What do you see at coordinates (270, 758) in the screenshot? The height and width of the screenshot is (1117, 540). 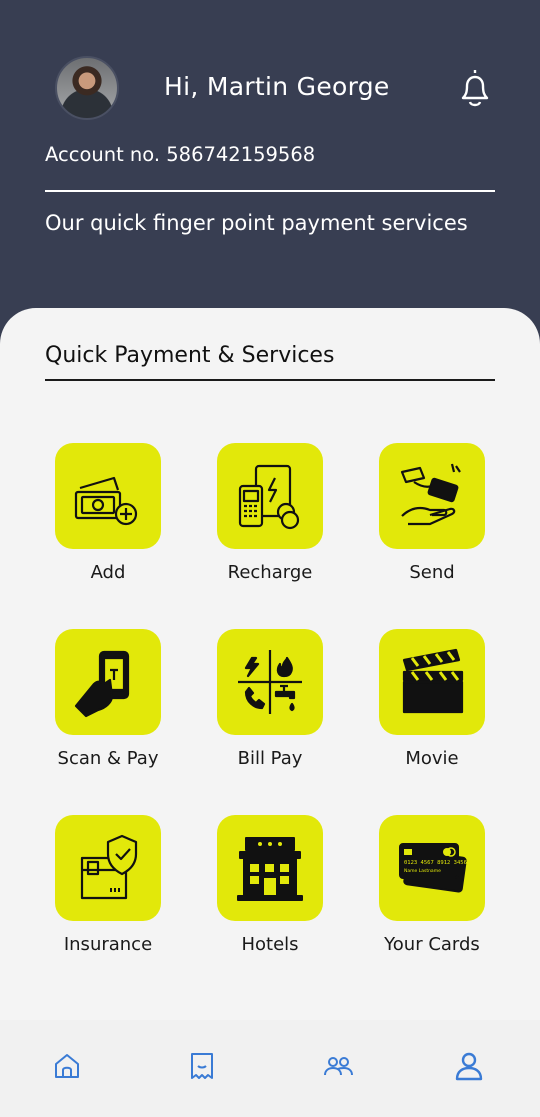 I see `bill-pay-label: Bill Pay` at bounding box center [270, 758].